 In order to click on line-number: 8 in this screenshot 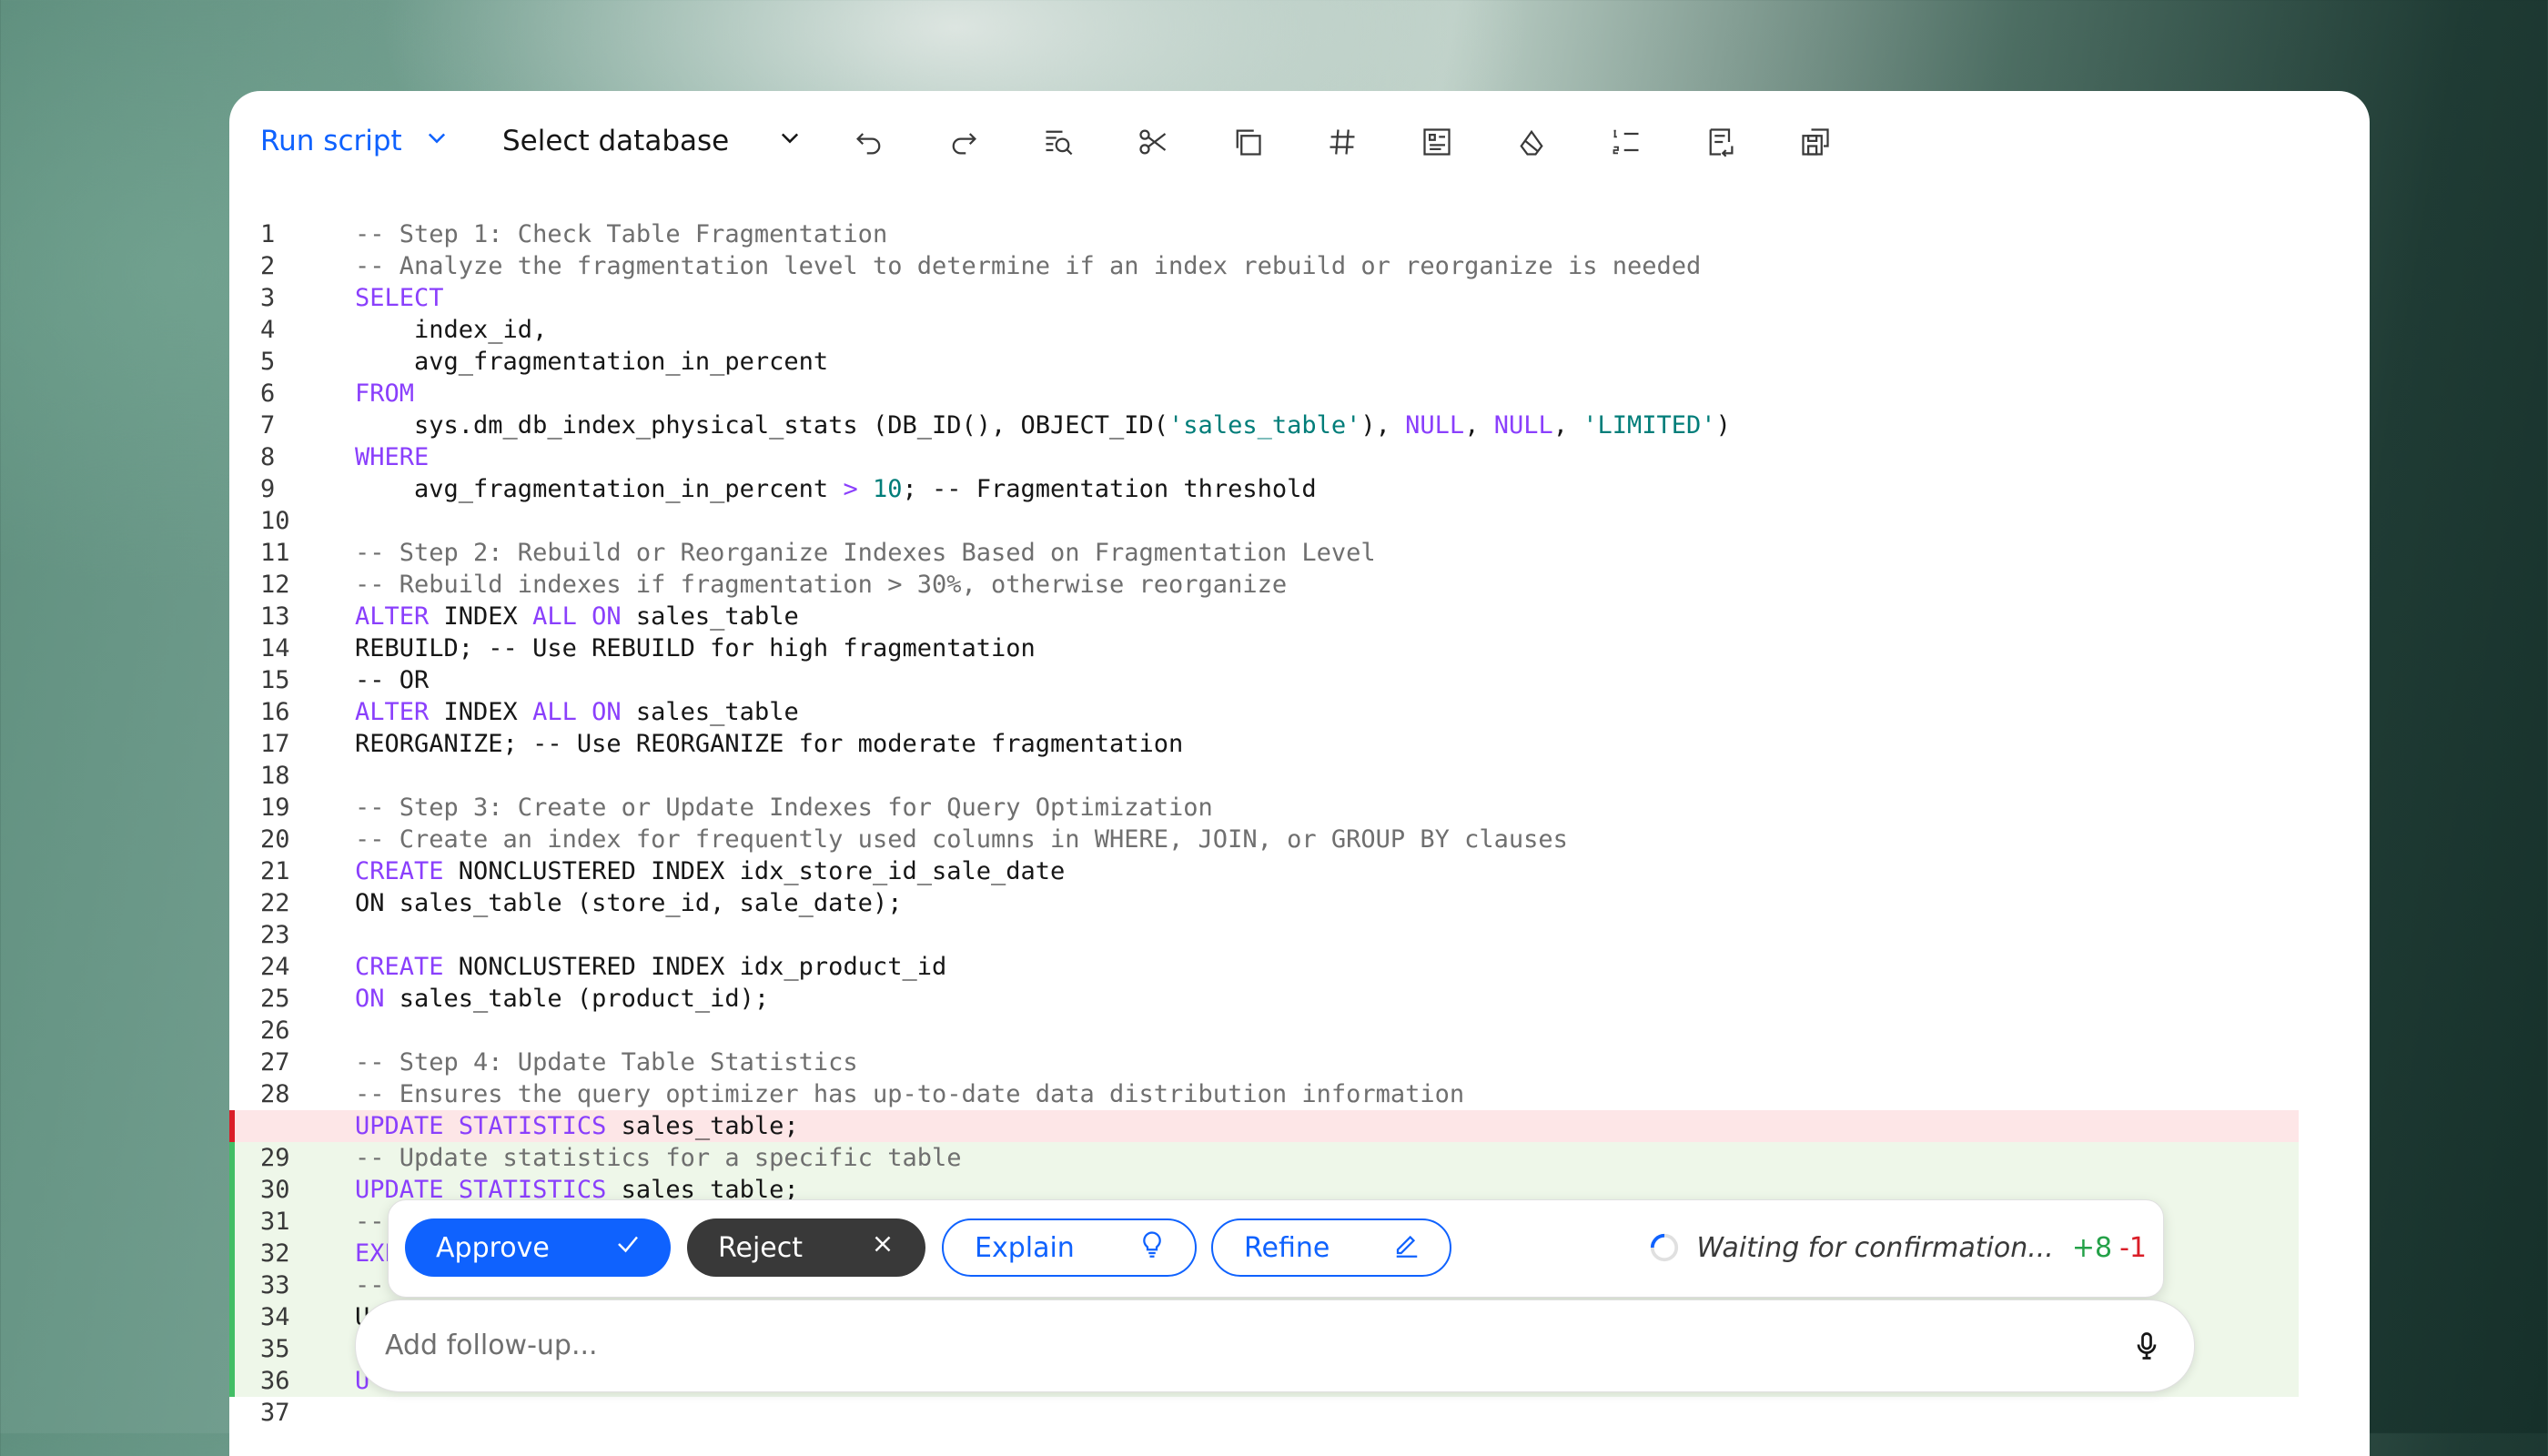, I will do `click(268, 457)`.